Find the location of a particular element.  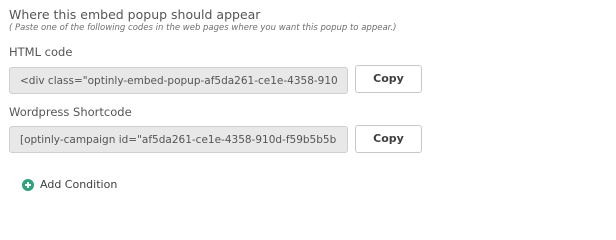

section-title: Where this embed popup should appear is located at coordinates (135, 14).